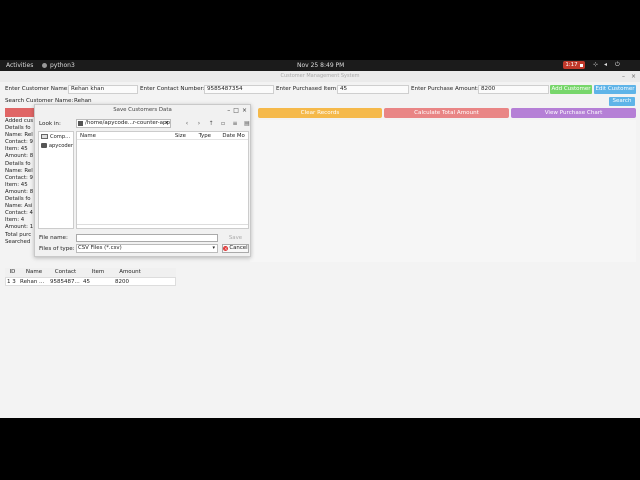  Describe the element at coordinates (65, 272) in the screenshot. I see `column-header-contact: Contact` at that location.